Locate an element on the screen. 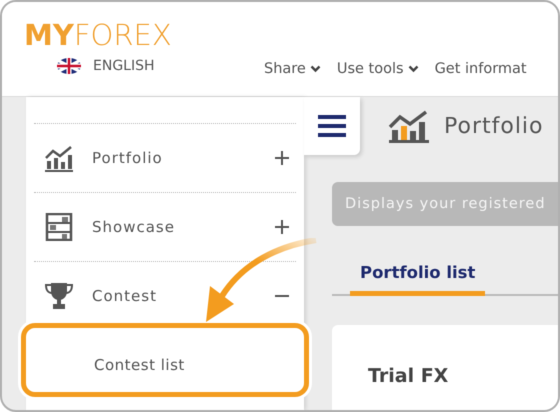 This screenshot has width=560, height=412. card-title: Trial FX is located at coordinates (409, 376).